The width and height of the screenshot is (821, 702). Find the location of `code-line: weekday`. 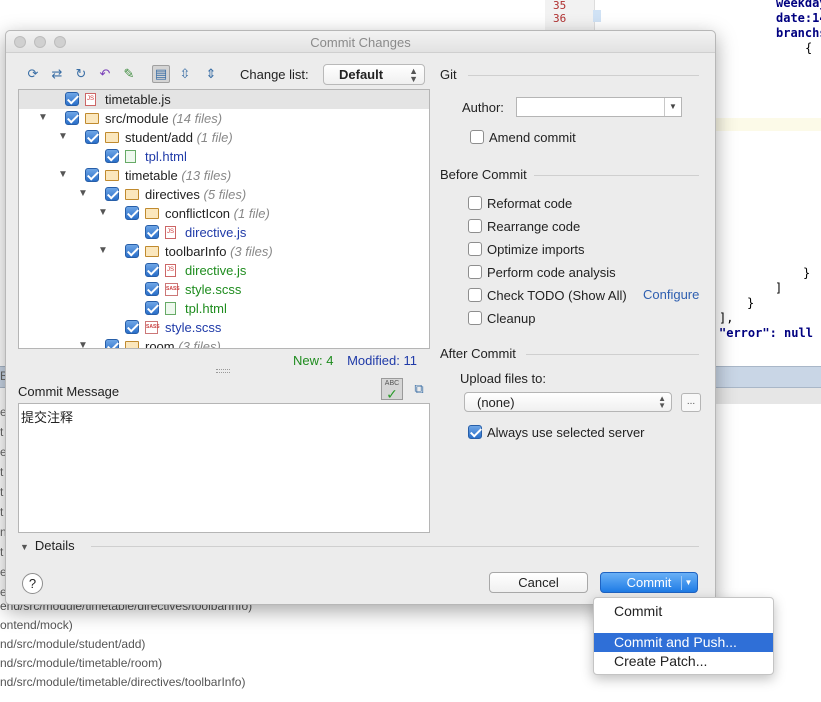

code-line: weekday is located at coordinates (798, 5).